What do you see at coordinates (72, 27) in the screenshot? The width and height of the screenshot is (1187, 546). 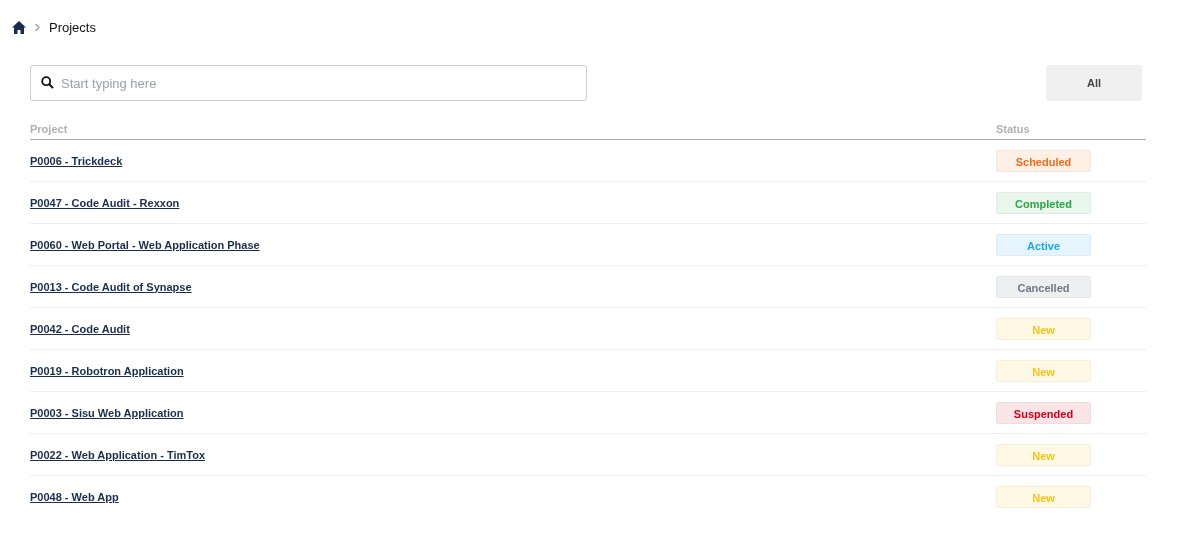 I see `breadcrumb-current: Projects` at bounding box center [72, 27].